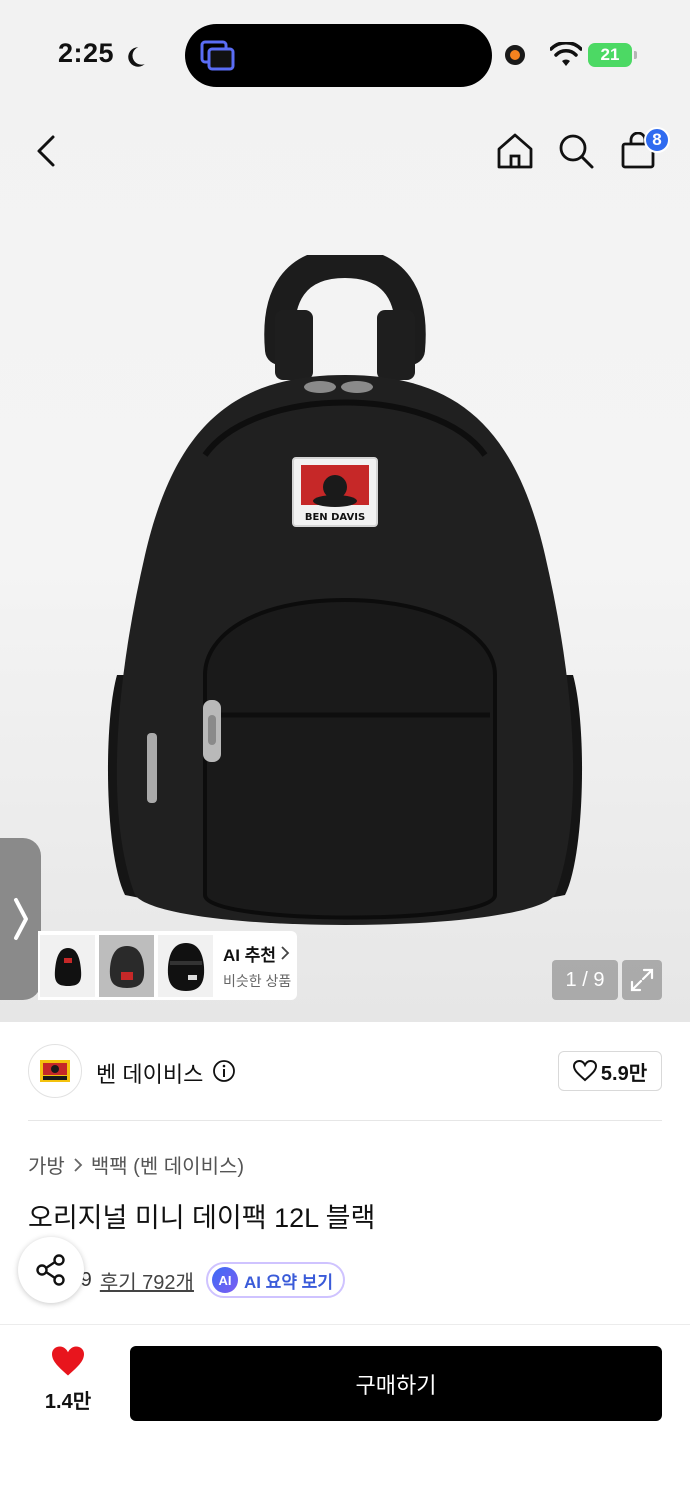  What do you see at coordinates (136, 57) in the screenshot?
I see `moon-icon` at bounding box center [136, 57].